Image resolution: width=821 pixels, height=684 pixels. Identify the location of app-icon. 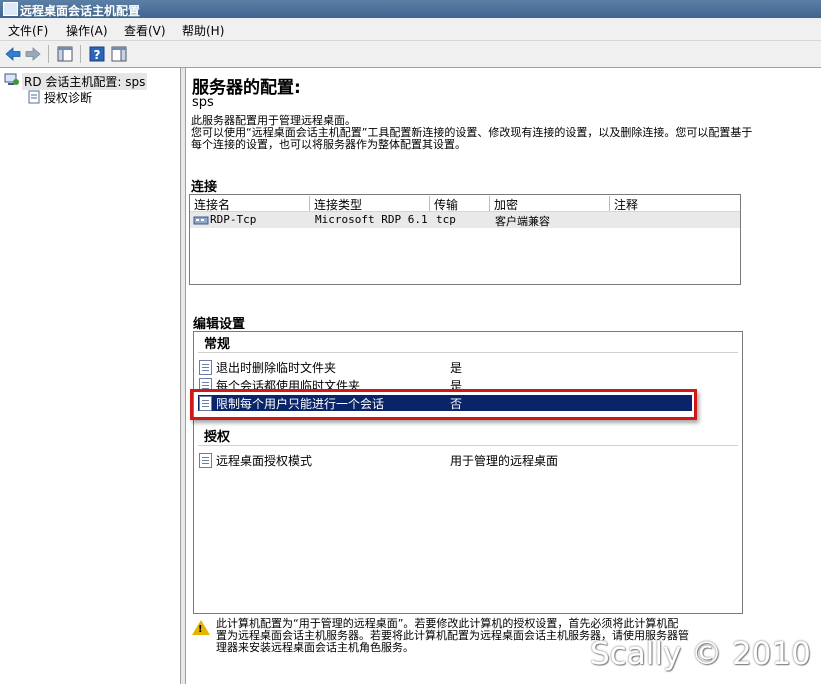
(10, 9).